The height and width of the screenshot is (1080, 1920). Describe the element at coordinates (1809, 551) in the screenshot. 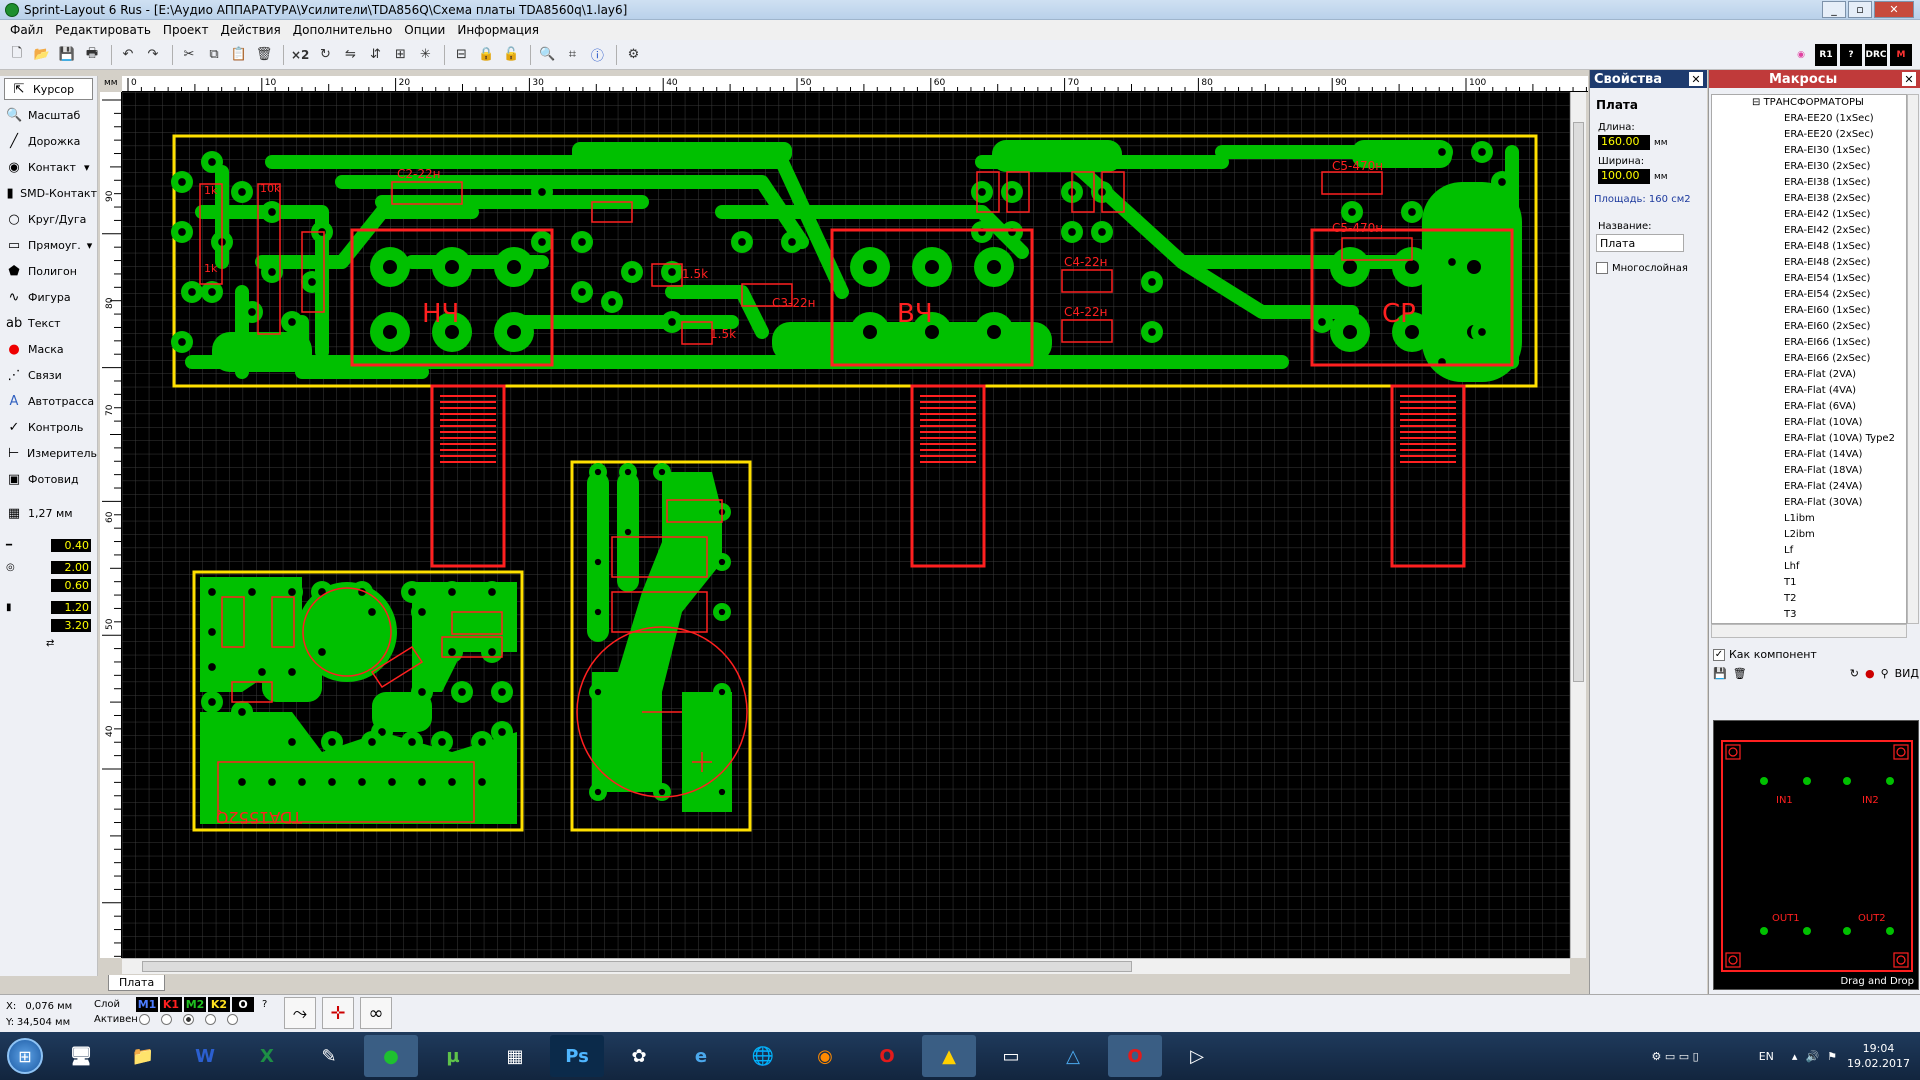

I see `macro-item: Lf` at that location.